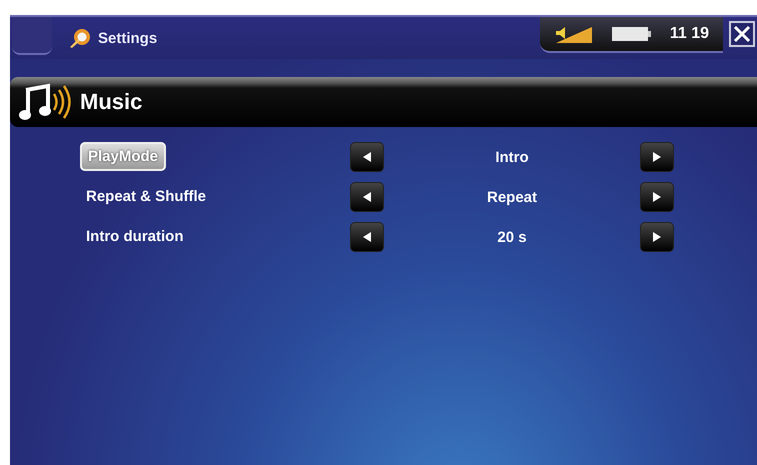 The image size is (757, 465). I want to click on music-note-icon, so click(46, 102).